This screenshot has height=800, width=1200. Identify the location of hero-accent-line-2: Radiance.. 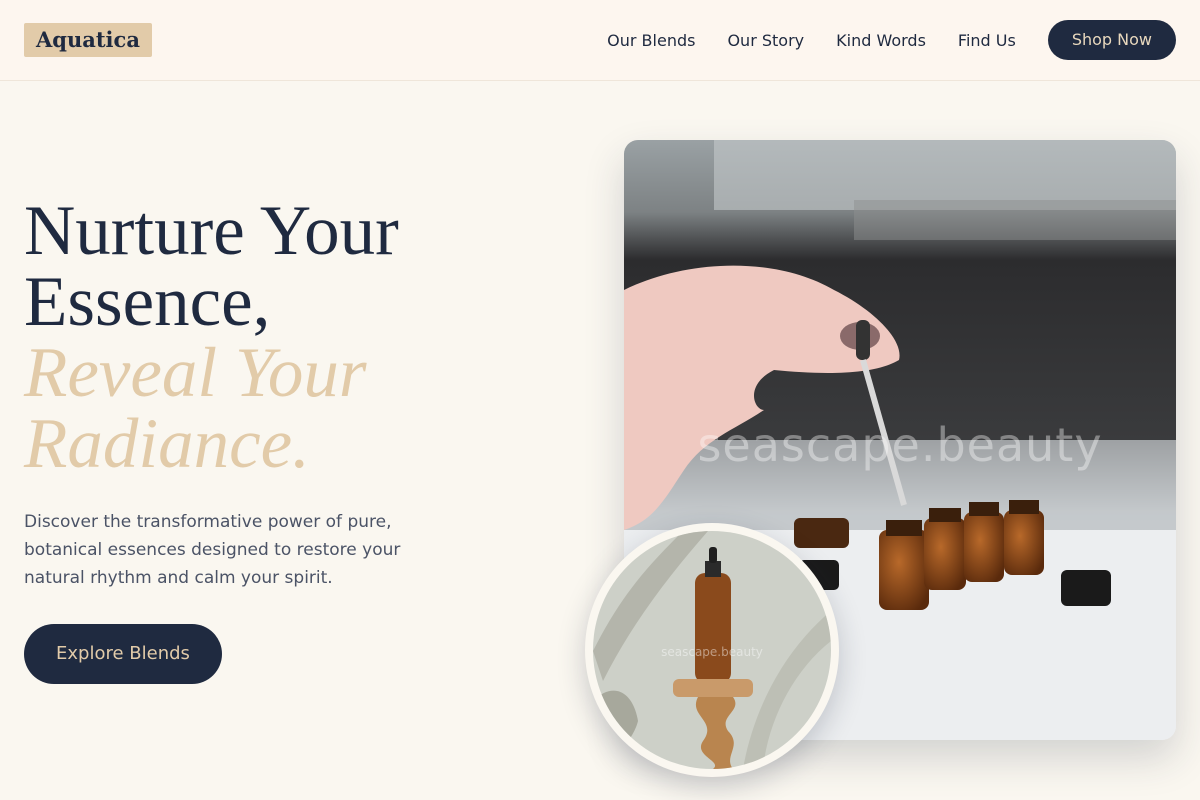
(167, 444).